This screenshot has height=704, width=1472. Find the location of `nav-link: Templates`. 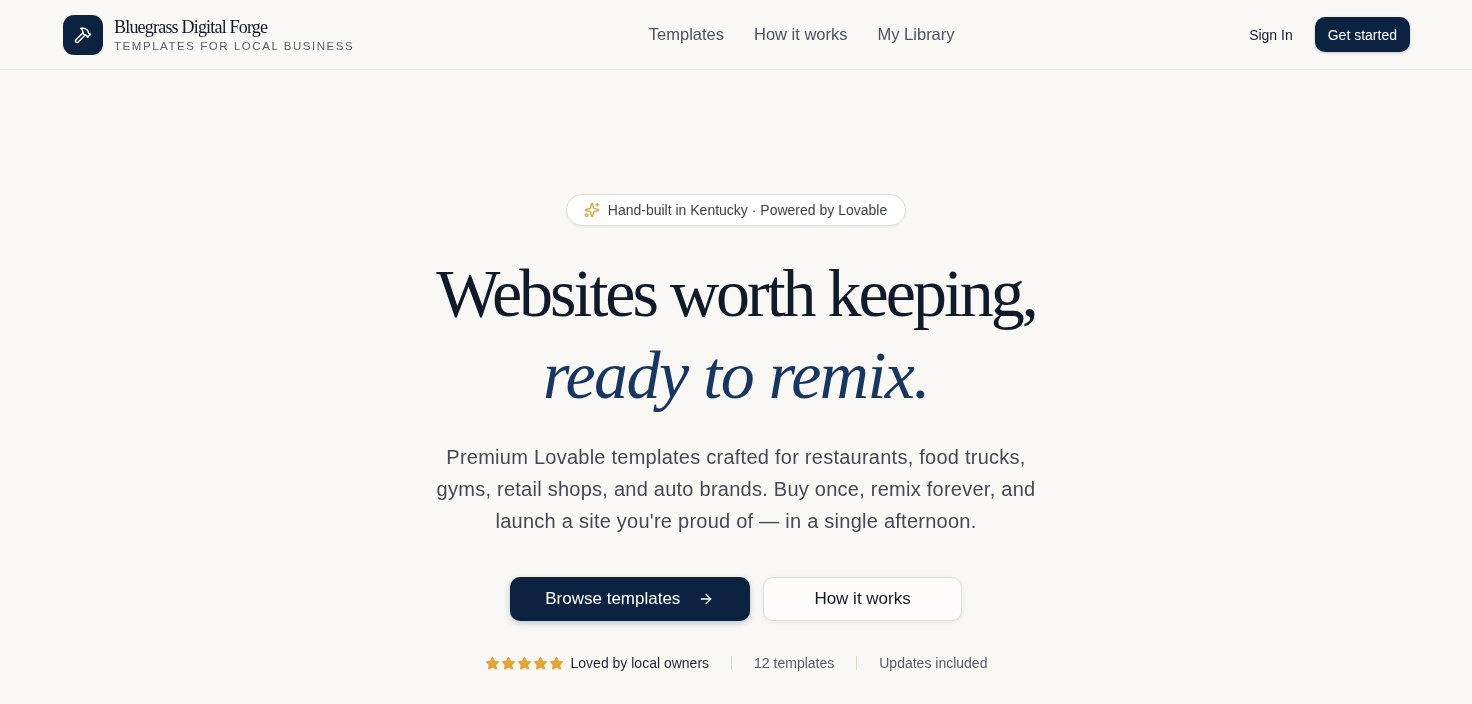

nav-link: Templates is located at coordinates (686, 34).